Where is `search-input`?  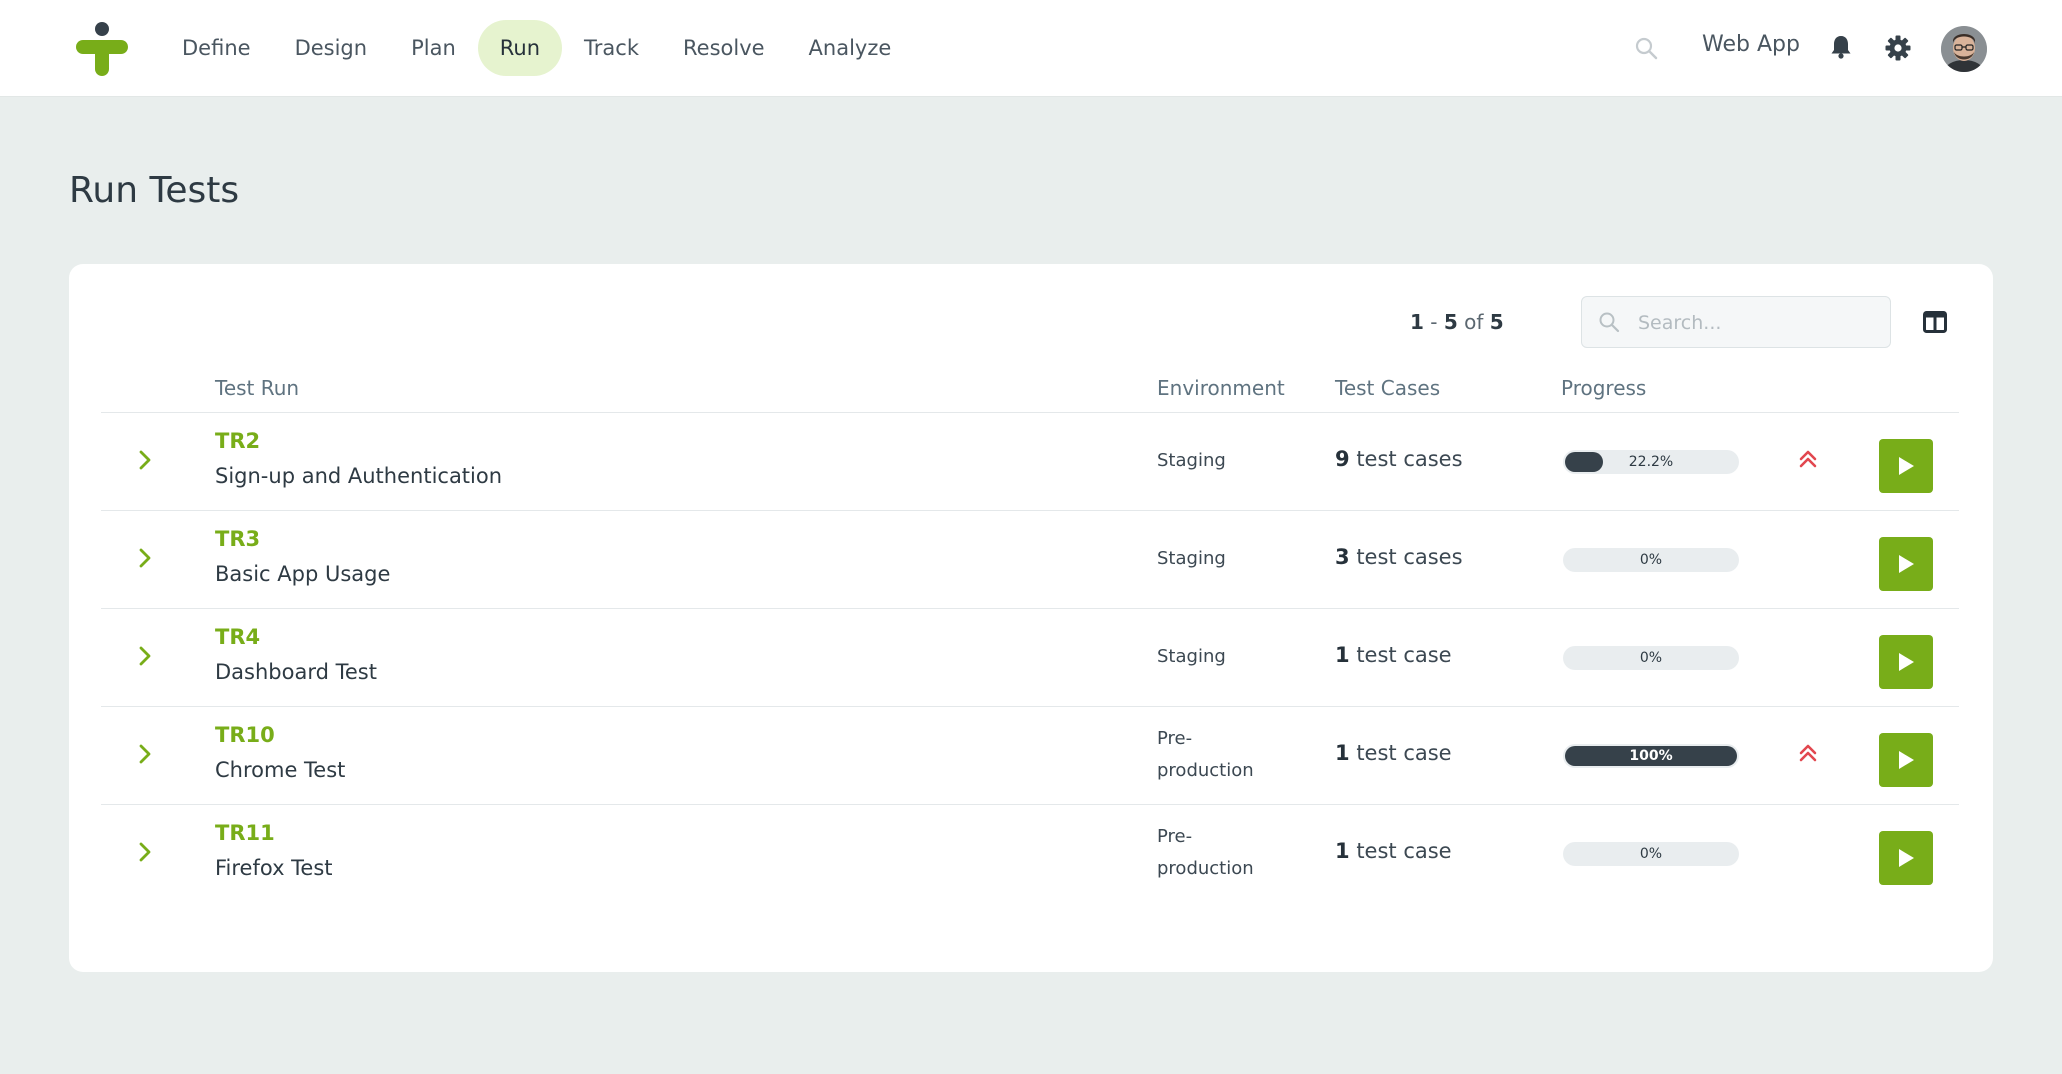
search-input is located at coordinates (1758, 323).